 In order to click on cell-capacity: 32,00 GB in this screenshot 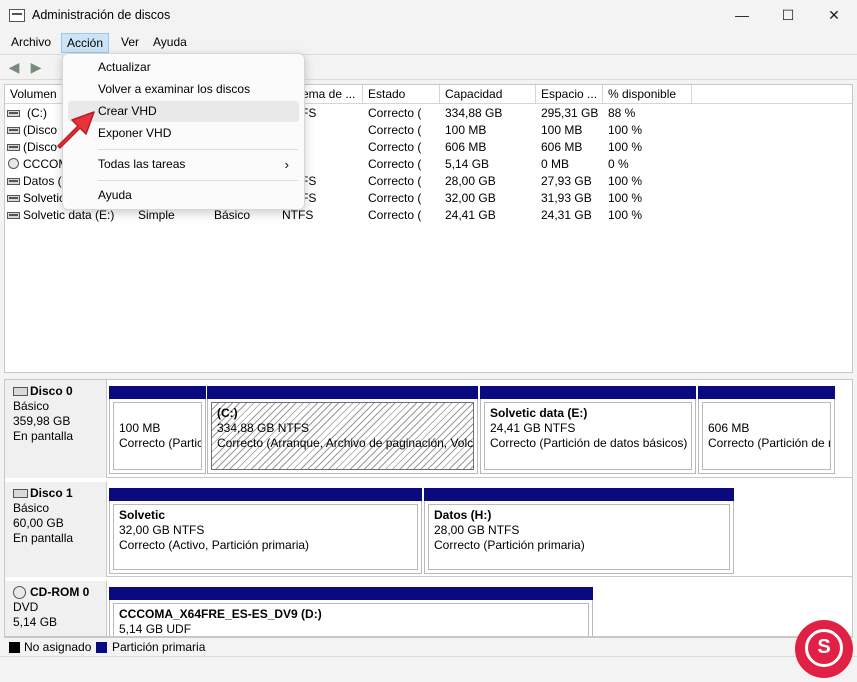, I will do `click(470, 198)`.